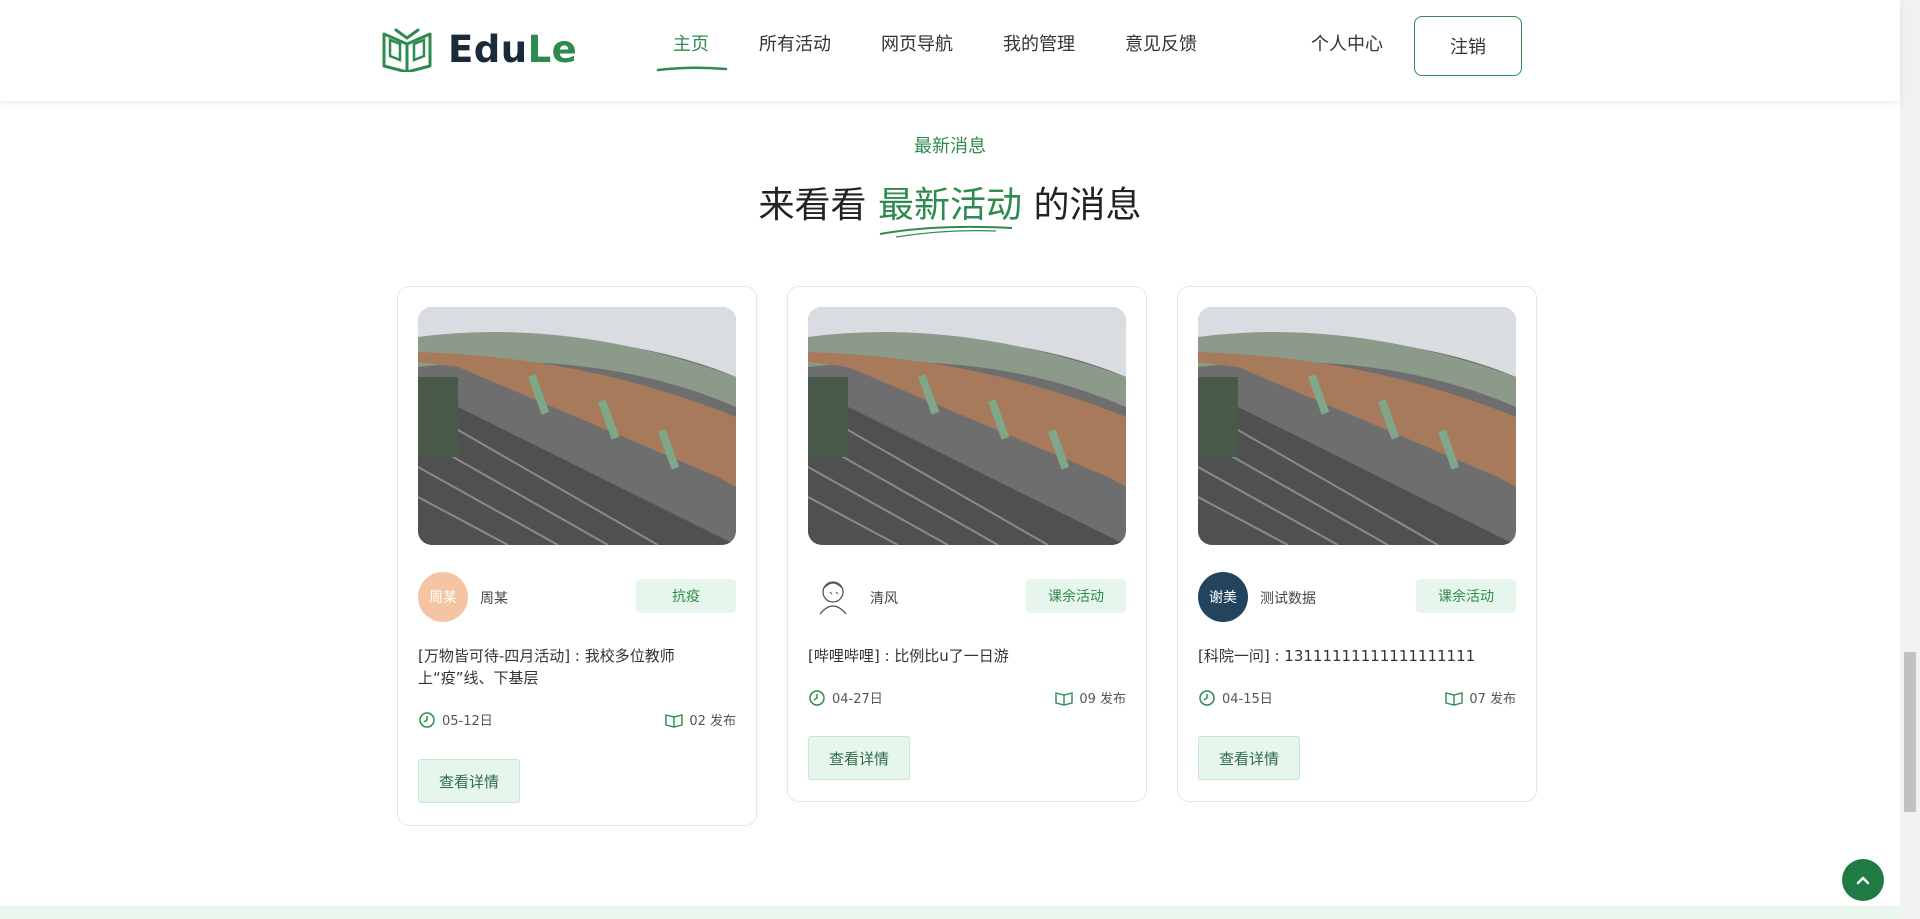 The width and height of the screenshot is (1920, 919). What do you see at coordinates (1247, 699) in the screenshot?
I see `card-date: 04-15日` at bounding box center [1247, 699].